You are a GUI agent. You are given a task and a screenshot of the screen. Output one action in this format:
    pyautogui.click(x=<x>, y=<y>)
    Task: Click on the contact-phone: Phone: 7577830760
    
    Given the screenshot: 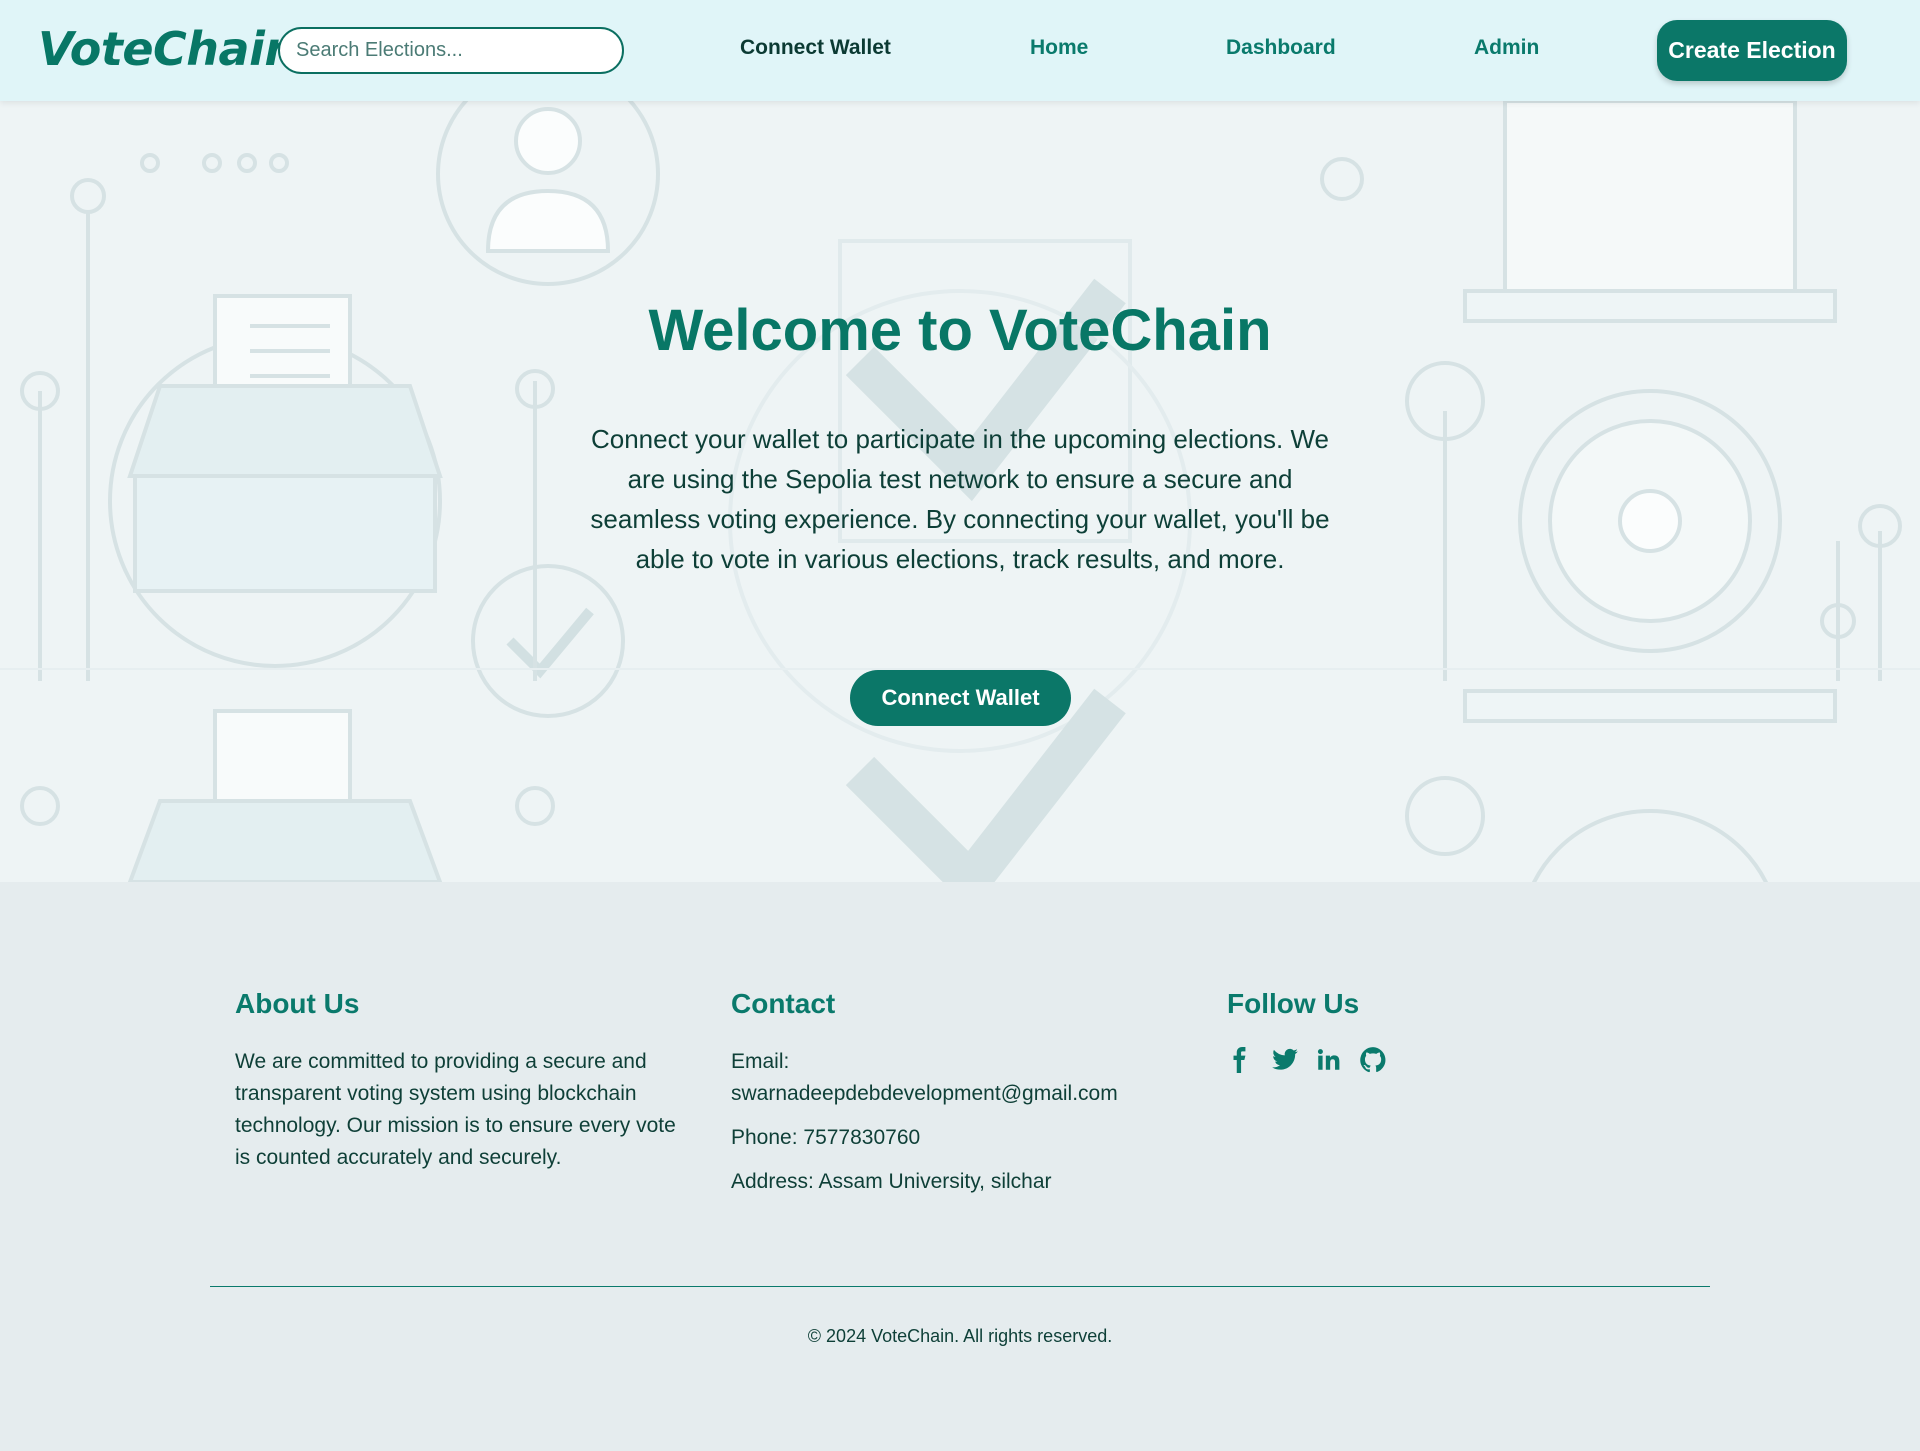 What is the action you would take?
    pyautogui.click(x=826, y=1137)
    